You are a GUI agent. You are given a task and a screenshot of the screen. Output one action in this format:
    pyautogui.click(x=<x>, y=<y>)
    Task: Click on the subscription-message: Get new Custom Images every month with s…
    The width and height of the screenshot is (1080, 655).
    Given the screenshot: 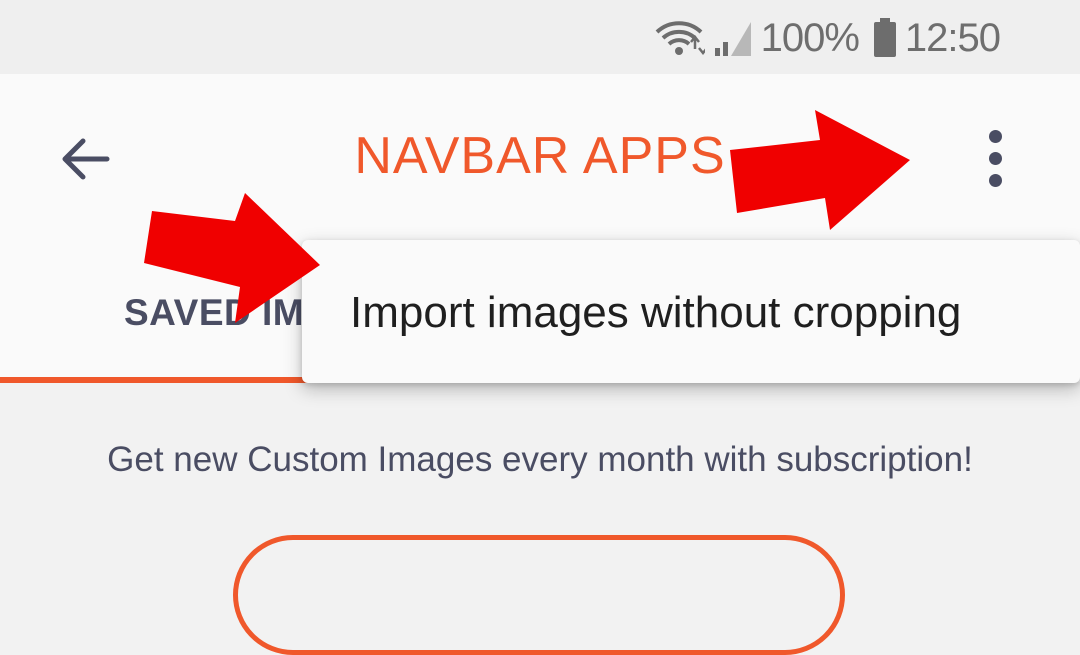 What is the action you would take?
    pyautogui.click(x=540, y=459)
    